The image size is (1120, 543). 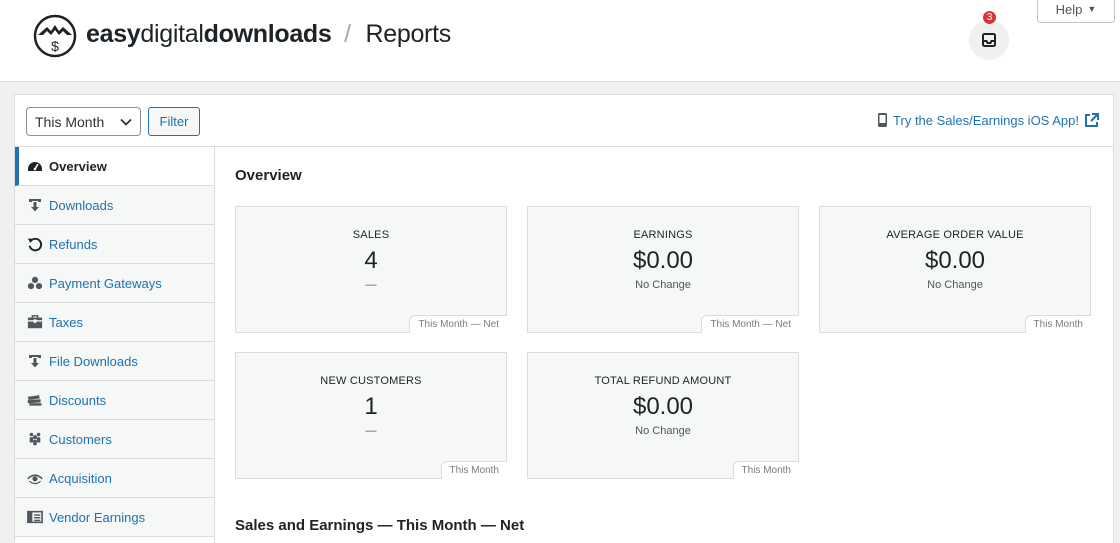 I want to click on sidebar-item-label: Discounts, so click(x=78, y=400).